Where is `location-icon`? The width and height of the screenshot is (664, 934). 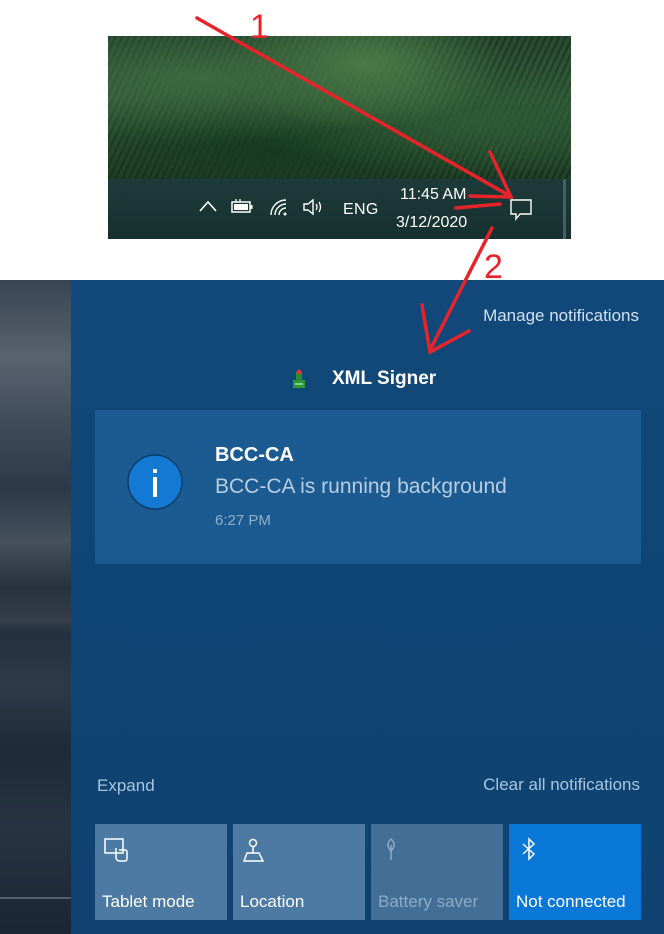
location-icon is located at coordinates (253, 850).